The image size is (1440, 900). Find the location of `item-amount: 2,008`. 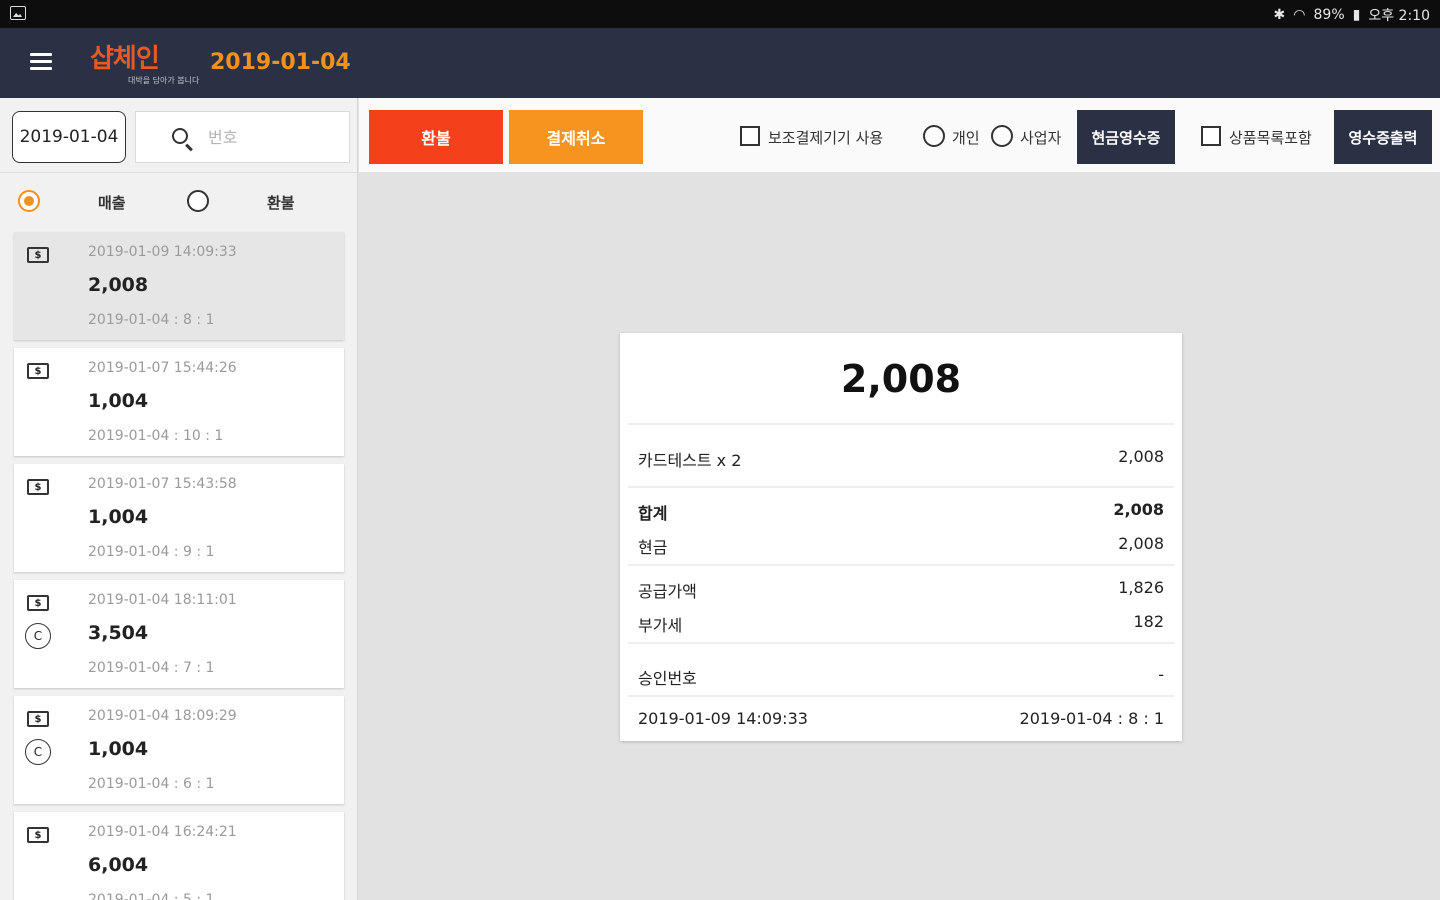

item-amount: 2,008 is located at coordinates (1141, 456).